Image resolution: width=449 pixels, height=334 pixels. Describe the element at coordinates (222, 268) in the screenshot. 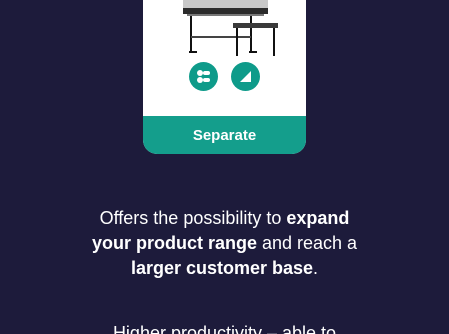

I see `text-line3-a: larger customer base` at that location.